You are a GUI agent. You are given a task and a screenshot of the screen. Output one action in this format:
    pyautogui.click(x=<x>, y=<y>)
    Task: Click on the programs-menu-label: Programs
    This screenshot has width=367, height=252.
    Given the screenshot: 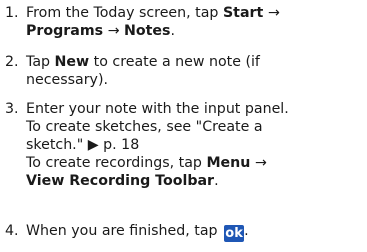 What is the action you would take?
    pyautogui.click(x=65, y=31)
    